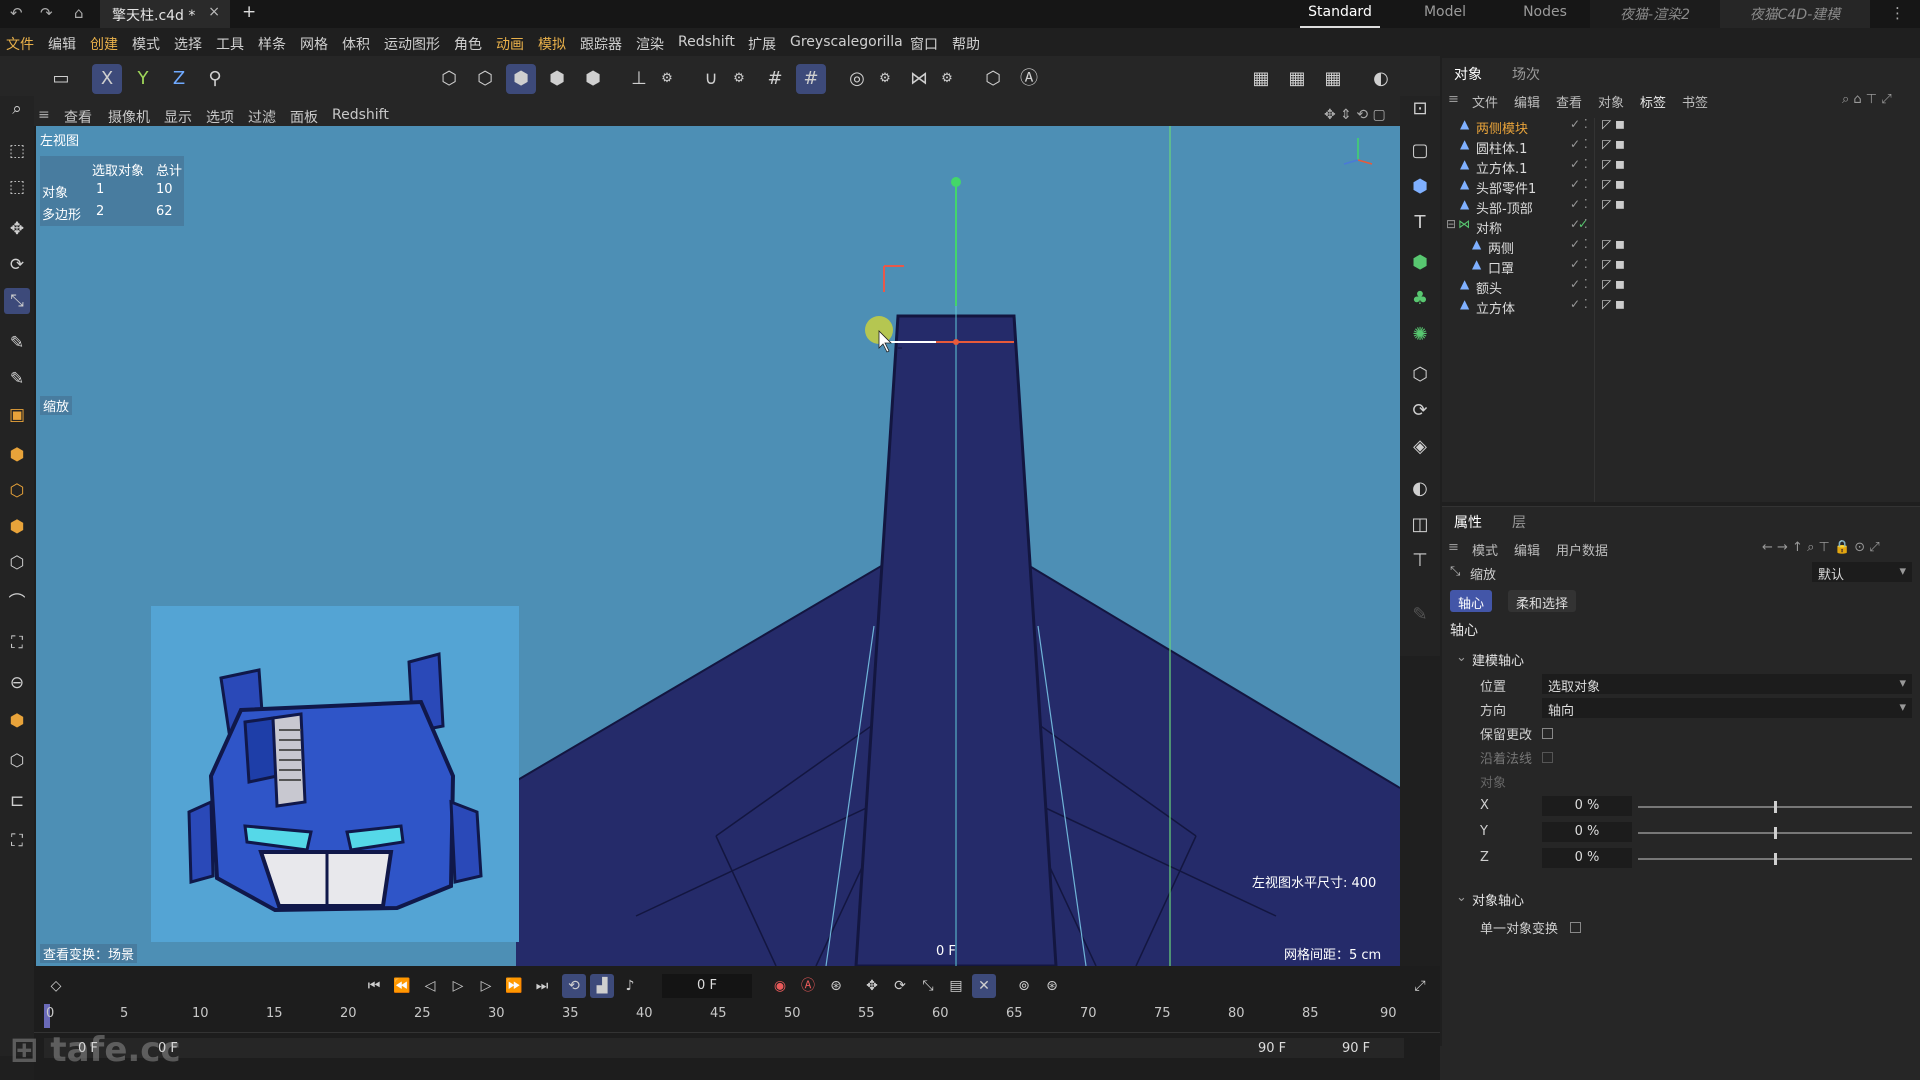  Describe the element at coordinates (808, 986) in the screenshot. I see `auto-key-icon: Ⓐ` at that location.